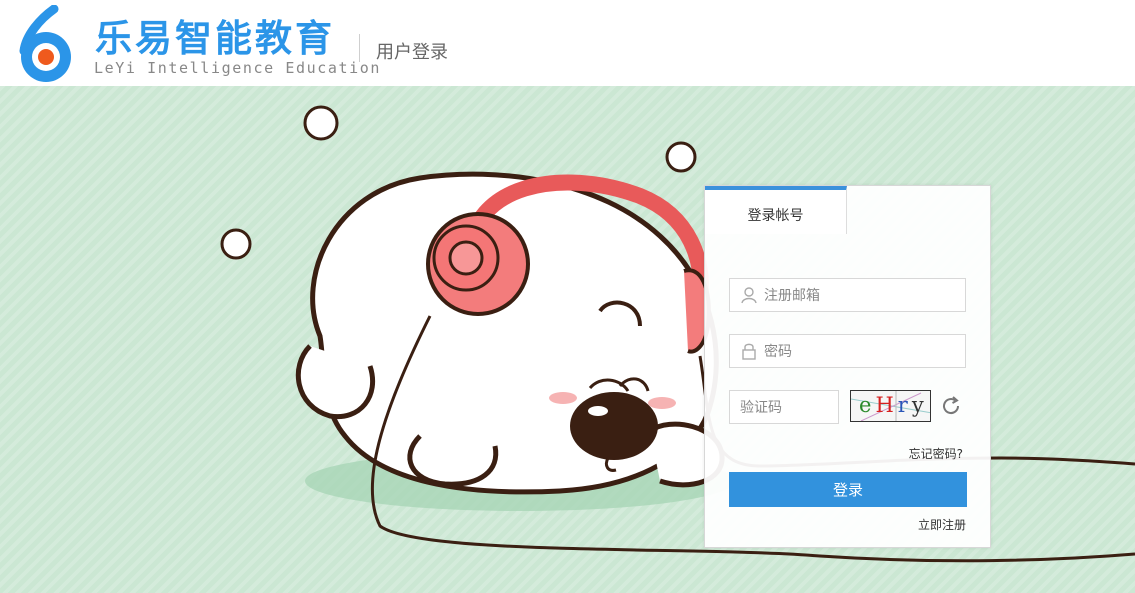 The width and height of the screenshot is (1135, 593). I want to click on header-divider, so click(359, 48).